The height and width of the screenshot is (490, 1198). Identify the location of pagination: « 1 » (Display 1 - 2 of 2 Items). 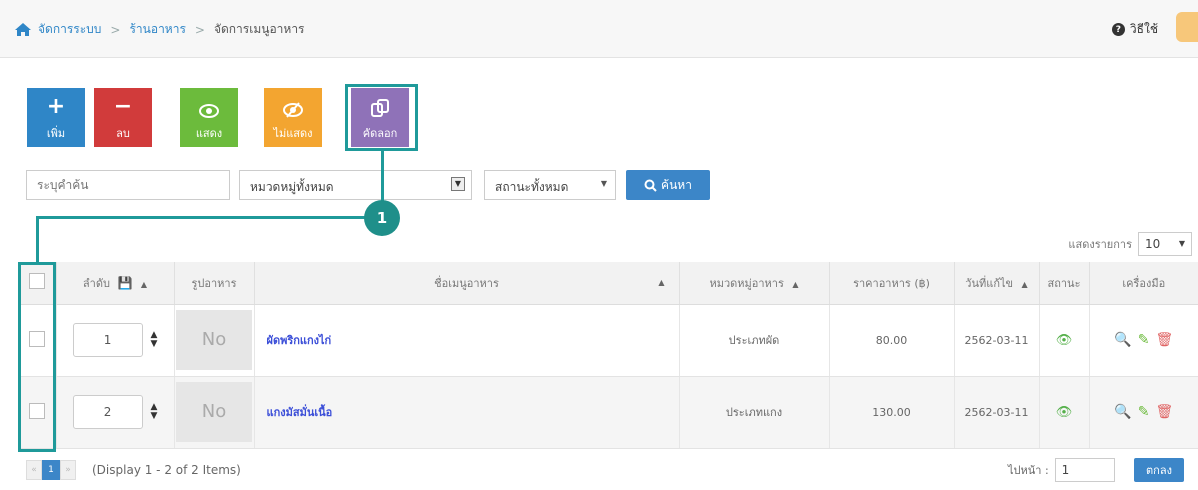
(133, 470).